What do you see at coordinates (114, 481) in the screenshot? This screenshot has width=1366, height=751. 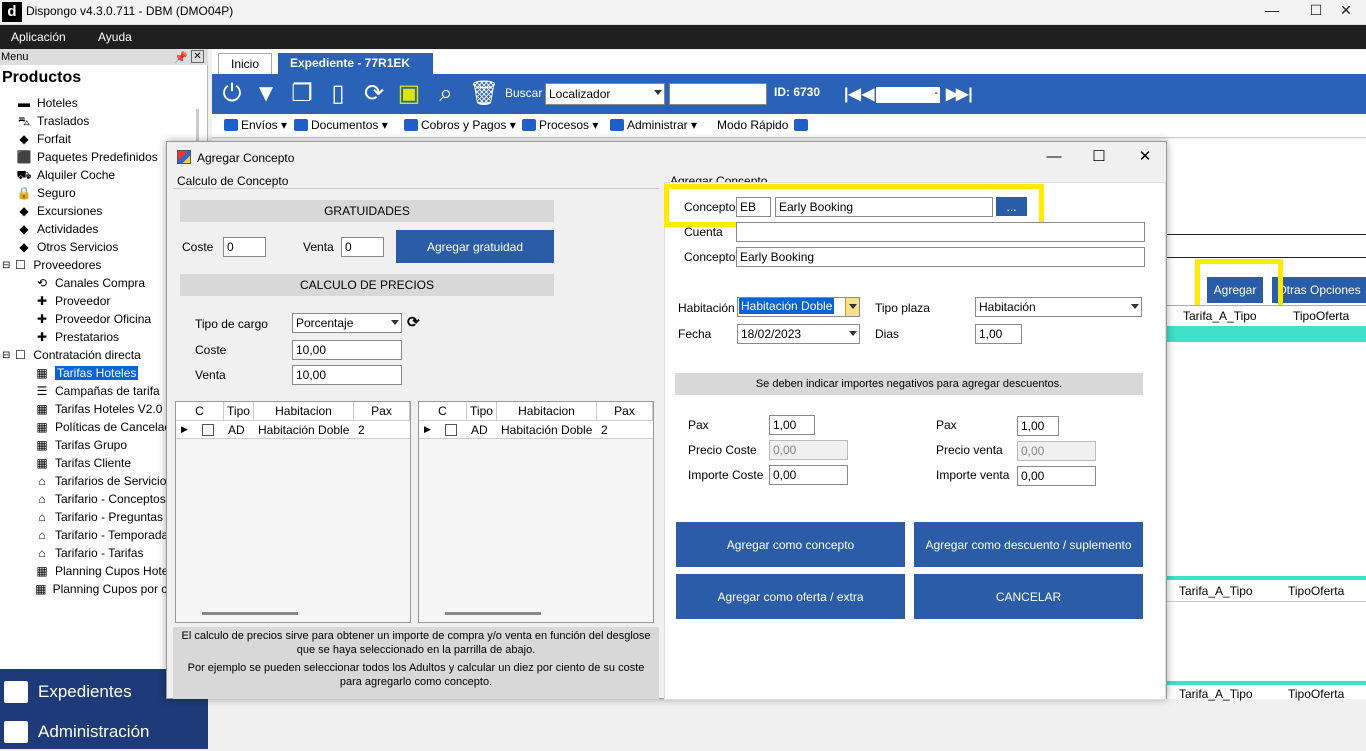 I see `tree-item-label: Tarifarios de Servicios` at bounding box center [114, 481].